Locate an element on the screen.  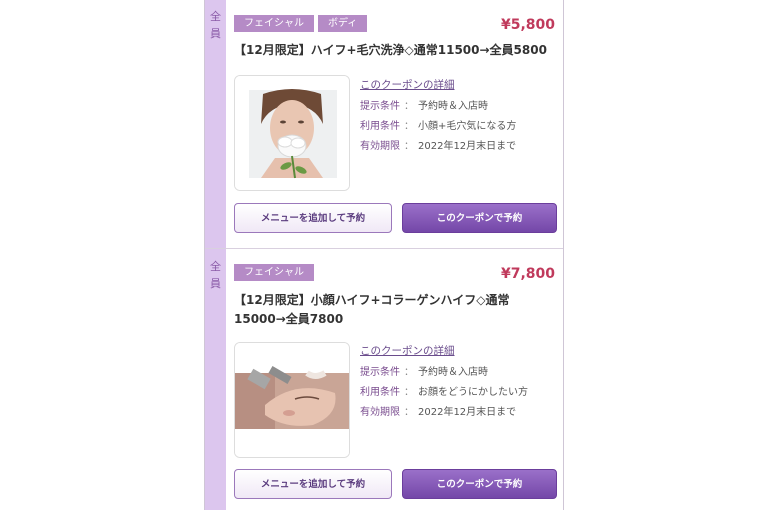
detail-row-usage: 利用条件：小顔+毛穴気になる方 is located at coordinates (438, 126).